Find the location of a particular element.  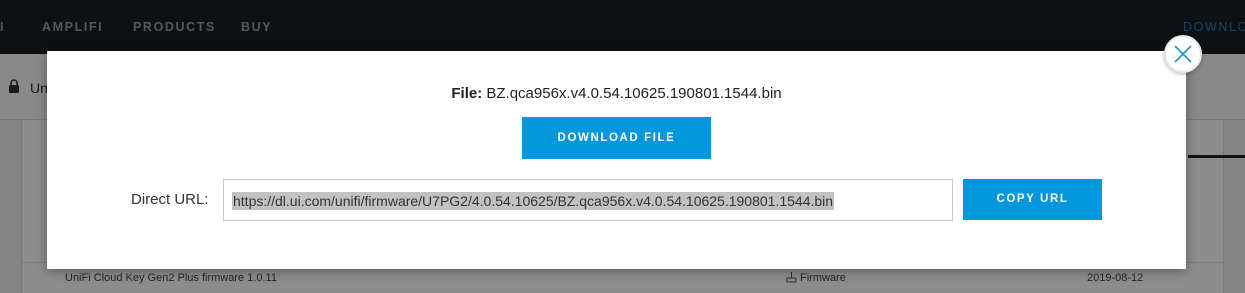

direct-url-label: Direct URL: is located at coordinates (170, 199).